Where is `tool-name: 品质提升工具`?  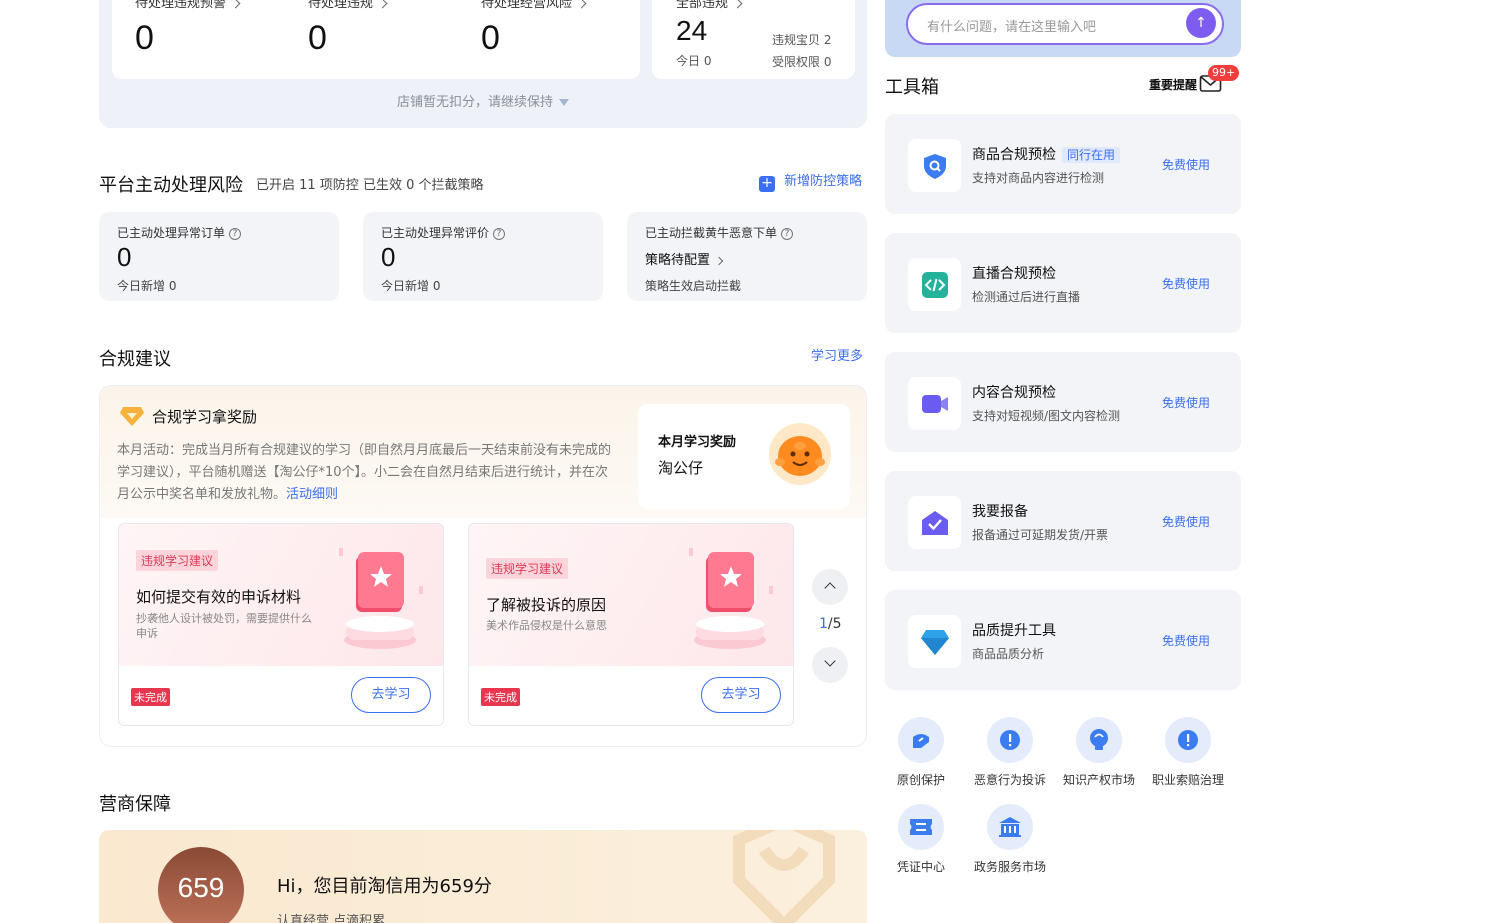
tool-name: 品质提升工具 is located at coordinates (1014, 631).